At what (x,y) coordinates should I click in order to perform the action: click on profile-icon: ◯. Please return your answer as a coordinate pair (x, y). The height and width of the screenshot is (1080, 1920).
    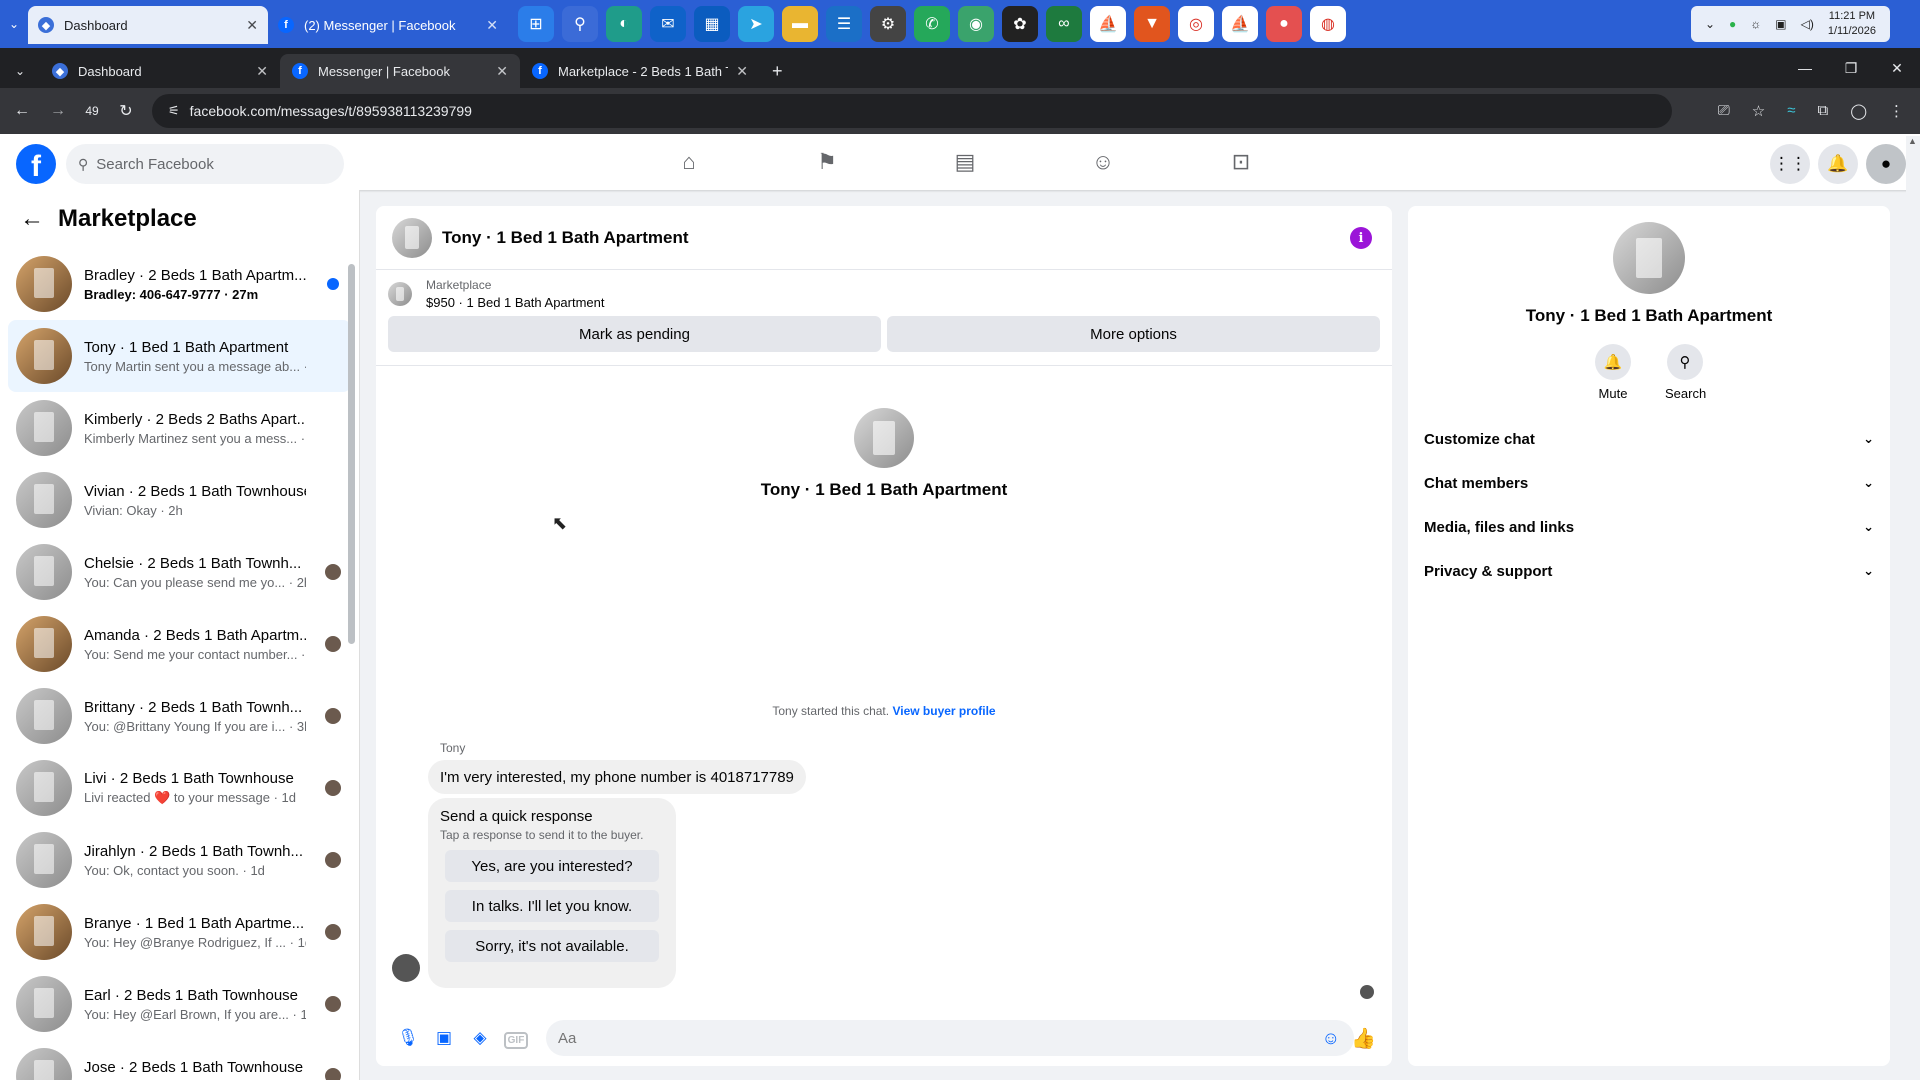
    Looking at the image, I should click on (1858, 111).